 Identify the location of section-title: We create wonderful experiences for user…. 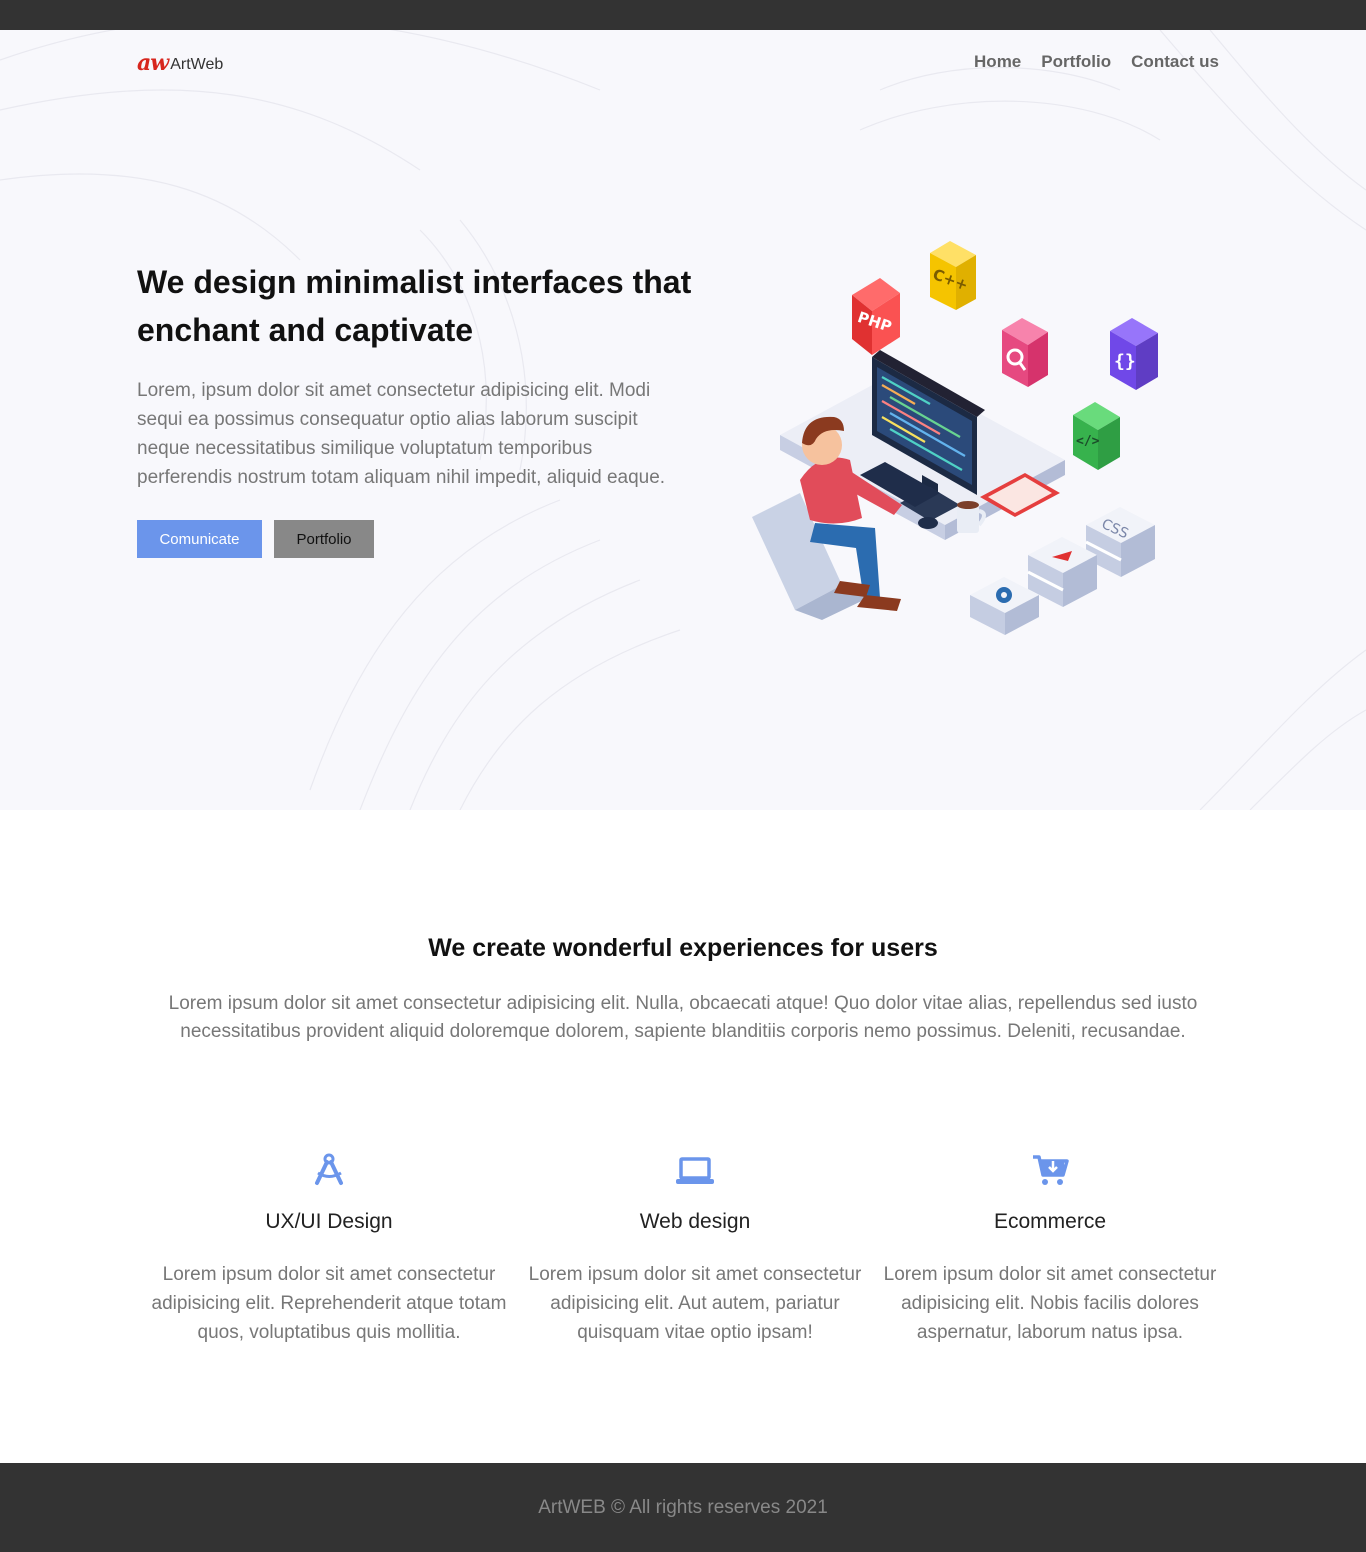
(683, 948).